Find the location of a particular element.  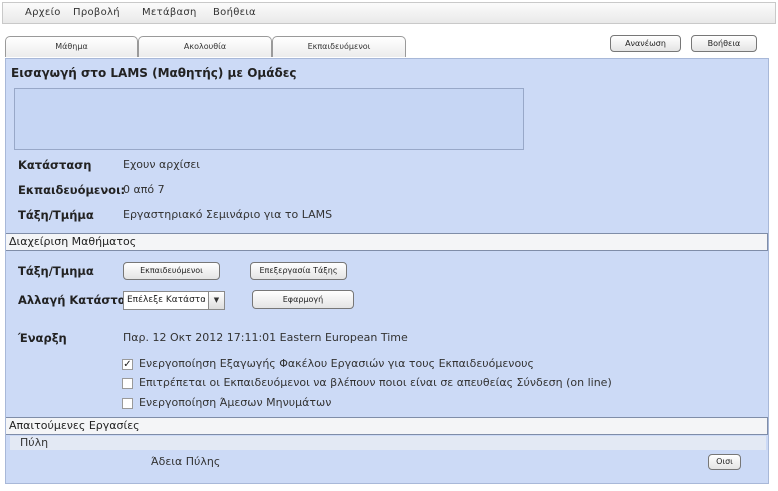

export-portfolio-checkbox: ✓ is located at coordinates (127, 364).